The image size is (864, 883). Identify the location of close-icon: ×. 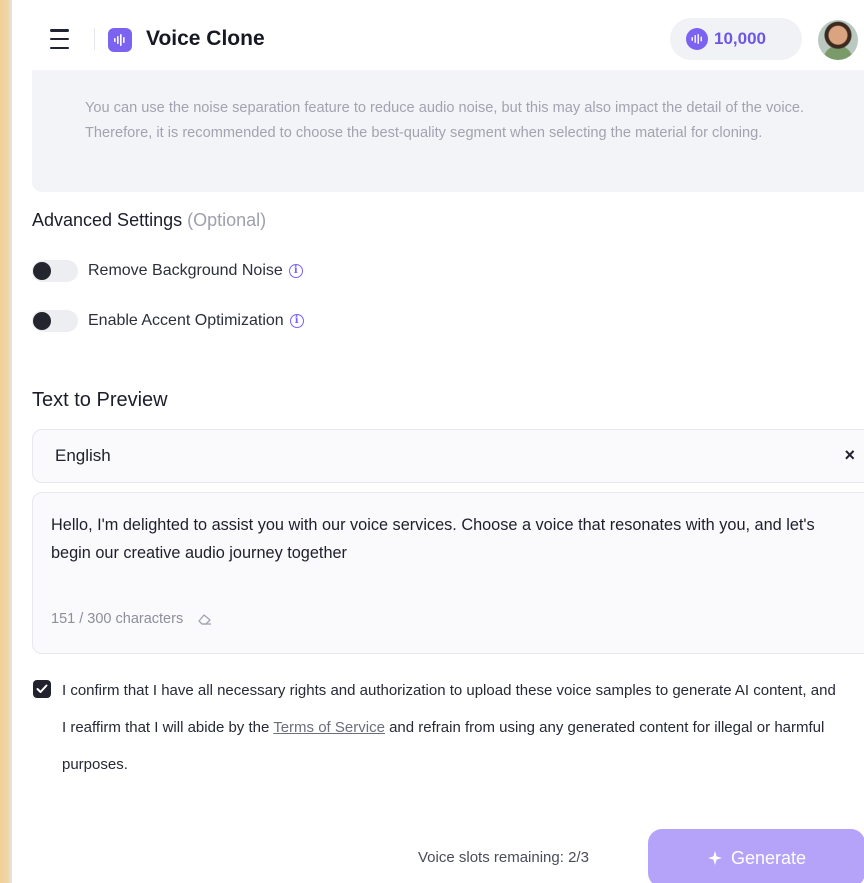
(849, 455).